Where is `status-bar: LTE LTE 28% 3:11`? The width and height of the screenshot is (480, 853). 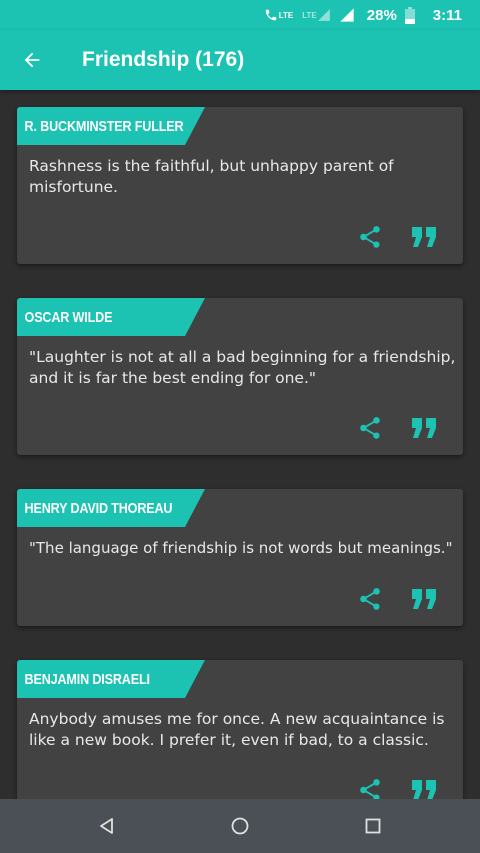
status-bar: LTE LTE 28% 3:11 is located at coordinates (240, 15).